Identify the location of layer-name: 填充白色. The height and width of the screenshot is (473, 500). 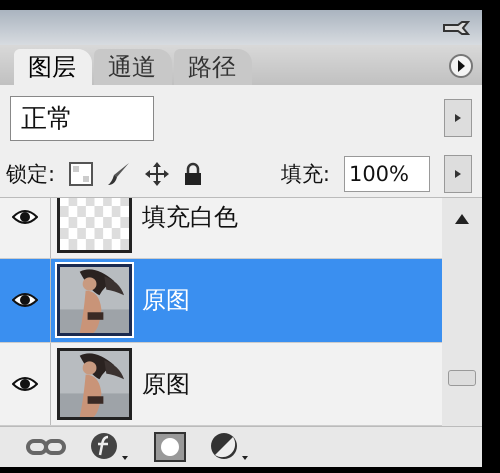
(190, 218).